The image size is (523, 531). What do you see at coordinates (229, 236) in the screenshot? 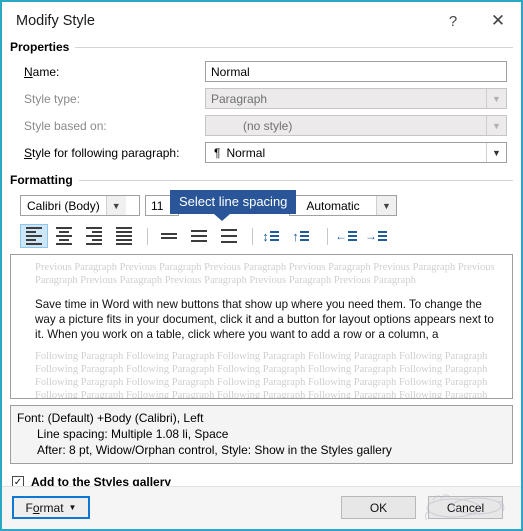
I see `line-spacing-double-icon` at bounding box center [229, 236].